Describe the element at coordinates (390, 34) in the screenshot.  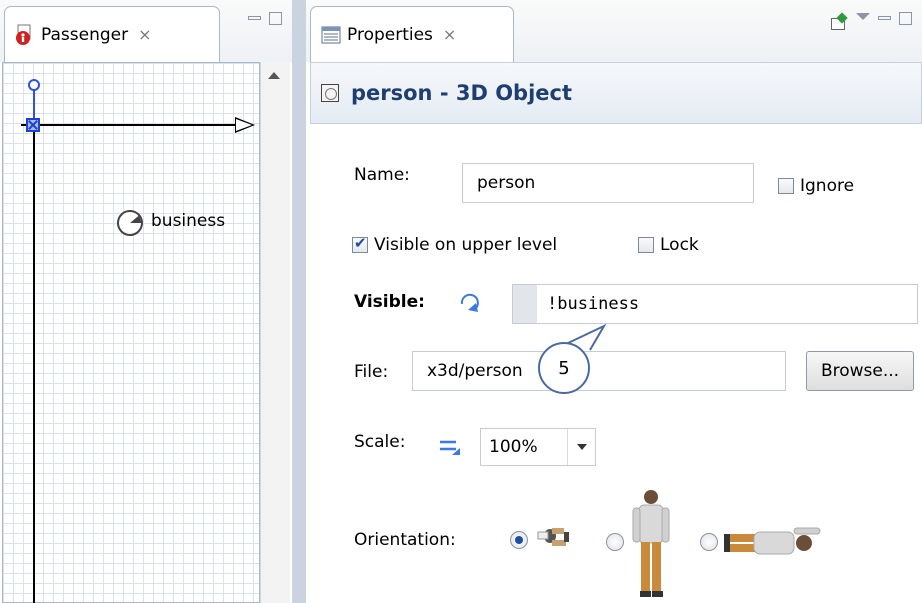
I see `tab-properties-label: Properties` at that location.